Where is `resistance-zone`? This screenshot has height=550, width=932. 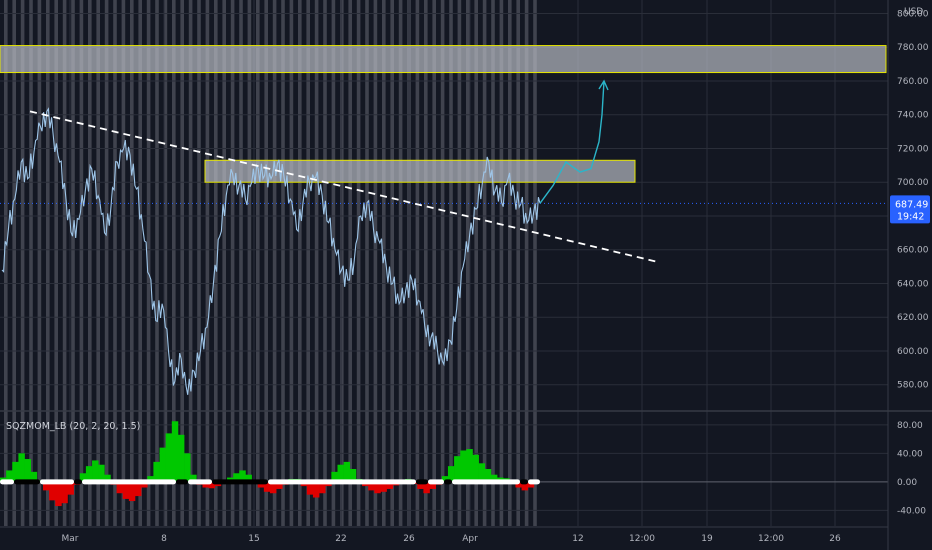 resistance-zone is located at coordinates (443, 59).